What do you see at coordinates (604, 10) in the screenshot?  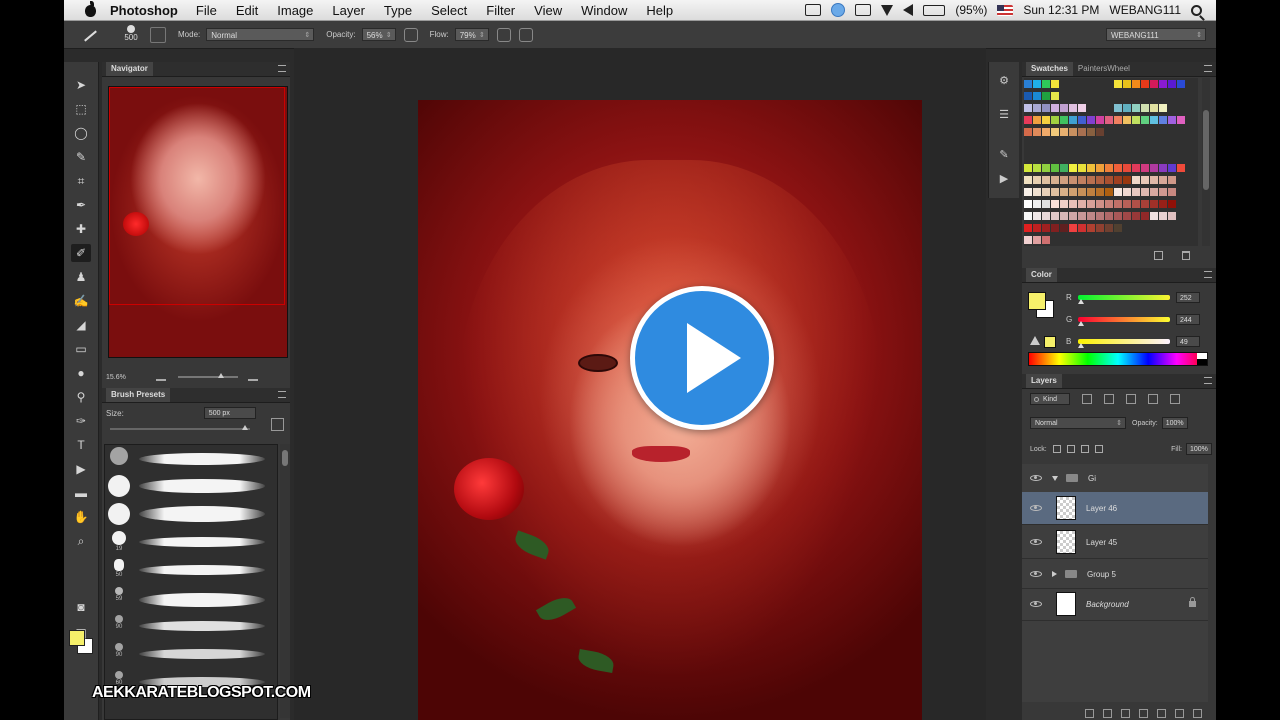 I see `menu-window: Window` at bounding box center [604, 10].